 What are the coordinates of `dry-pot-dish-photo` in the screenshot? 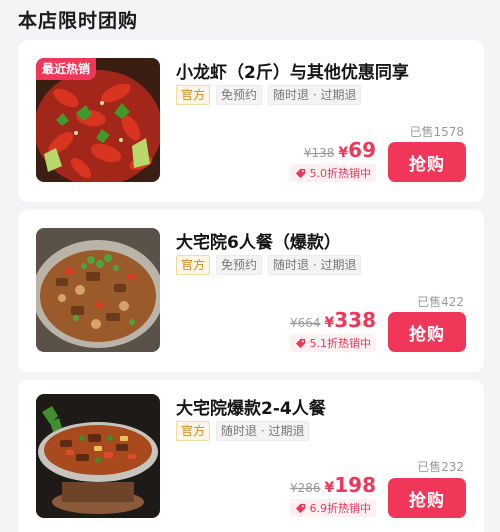 It's located at (98, 456).